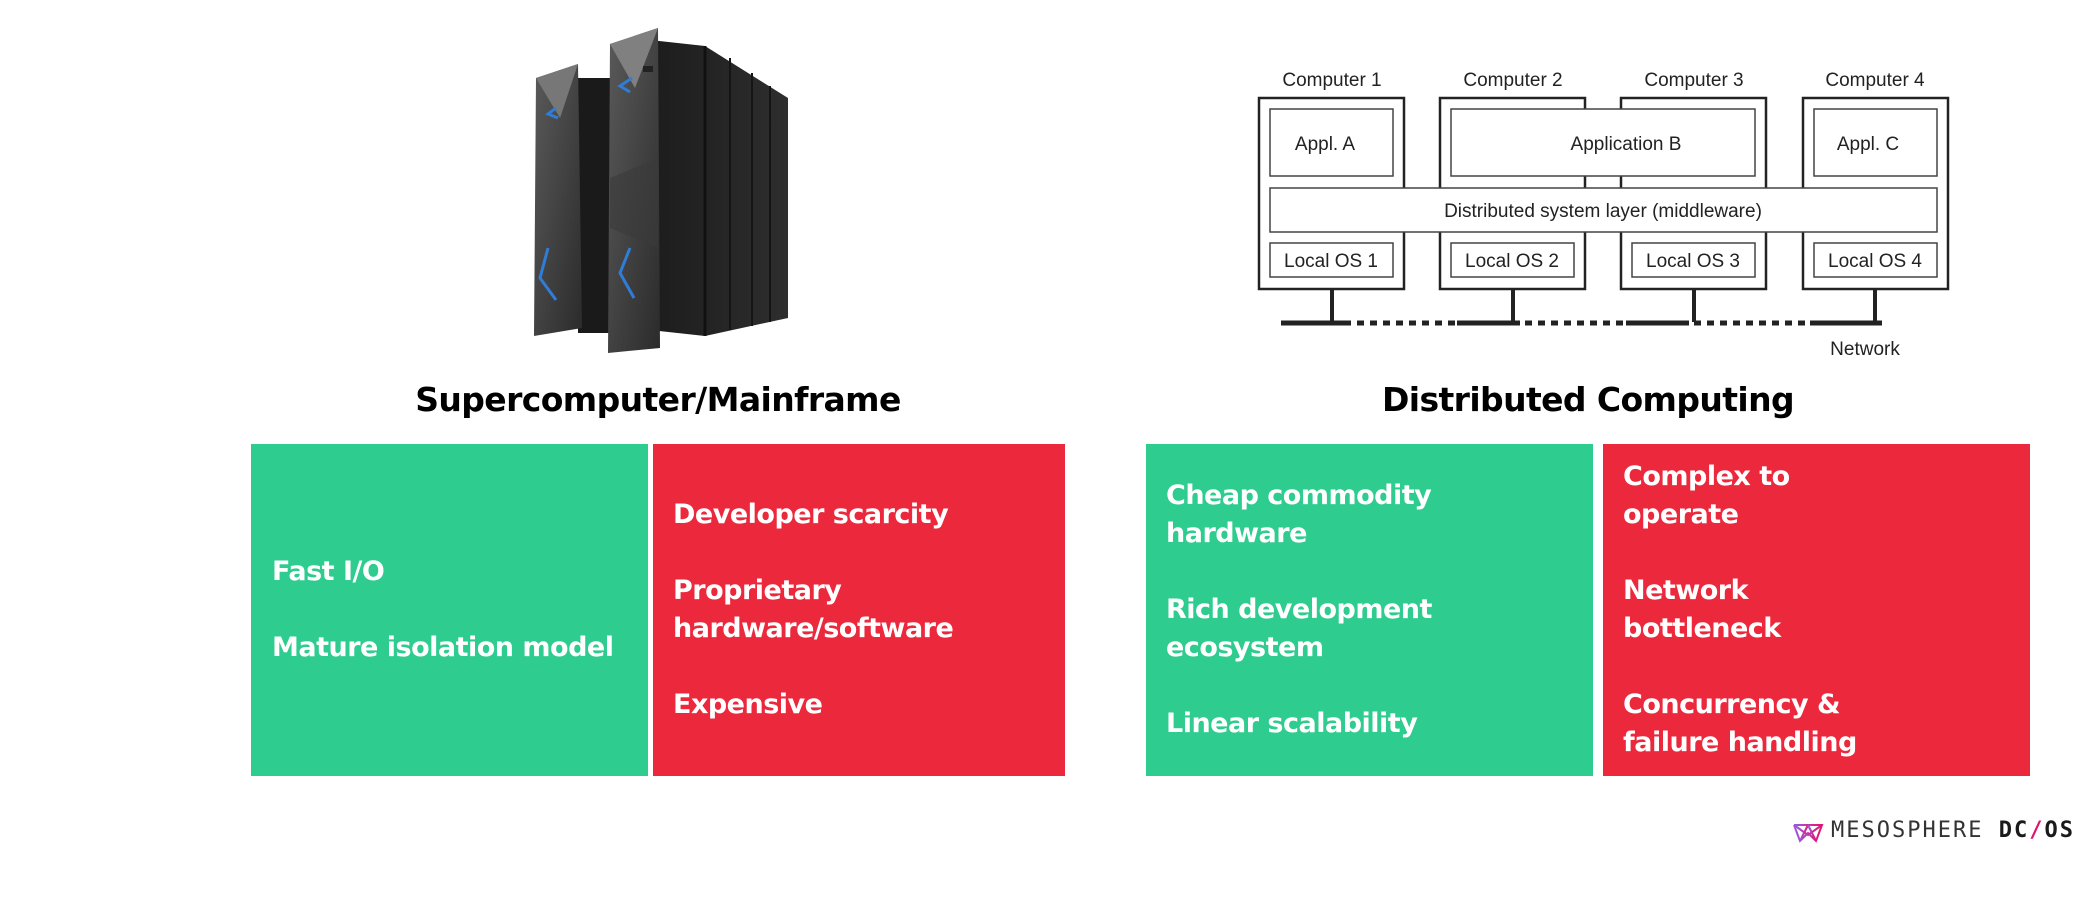 This screenshot has width=2100, height=900. What do you see at coordinates (449, 610) in the screenshot?
I see `supercomputer-pros-panel: Fast I/O Mature isolation model` at bounding box center [449, 610].